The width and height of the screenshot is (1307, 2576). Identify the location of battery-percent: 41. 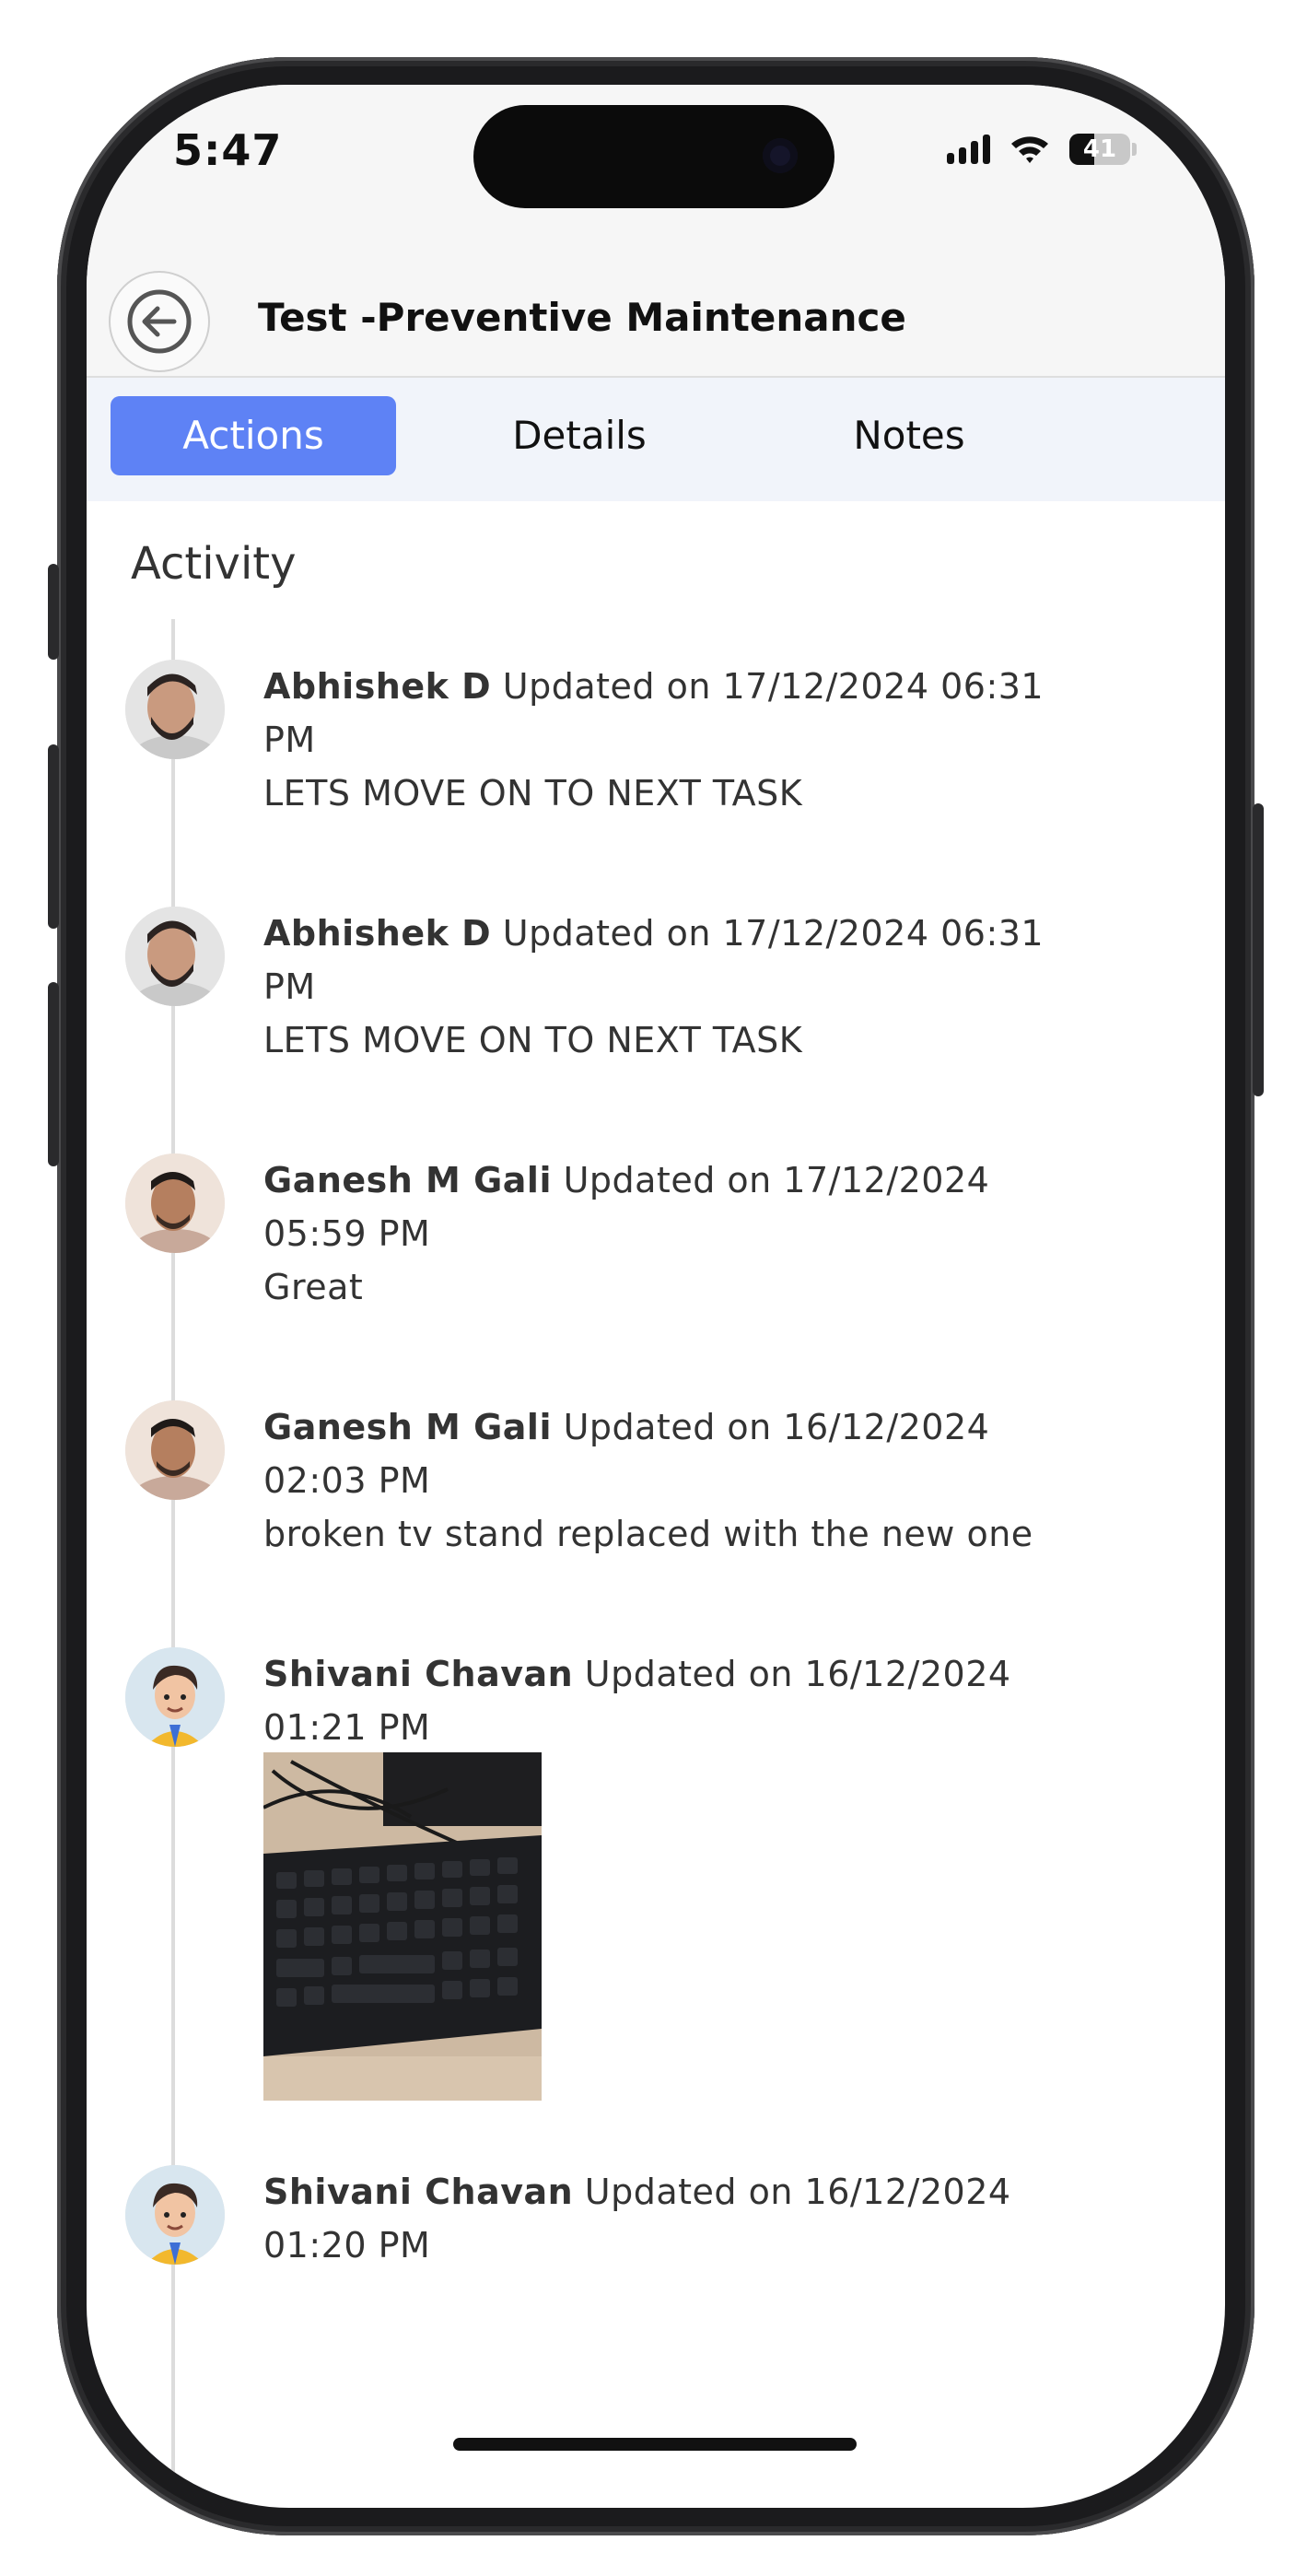
(1099, 149).